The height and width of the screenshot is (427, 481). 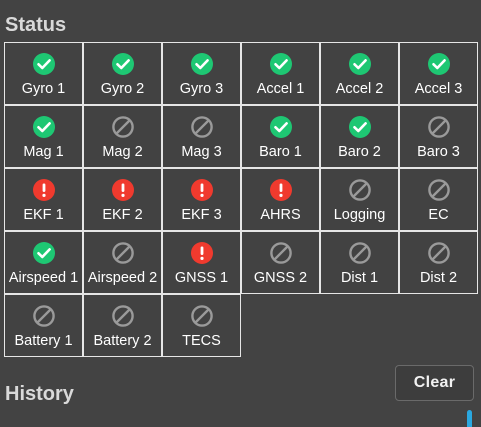 I want to click on status-cell-label: EKF 1, so click(x=43, y=215).